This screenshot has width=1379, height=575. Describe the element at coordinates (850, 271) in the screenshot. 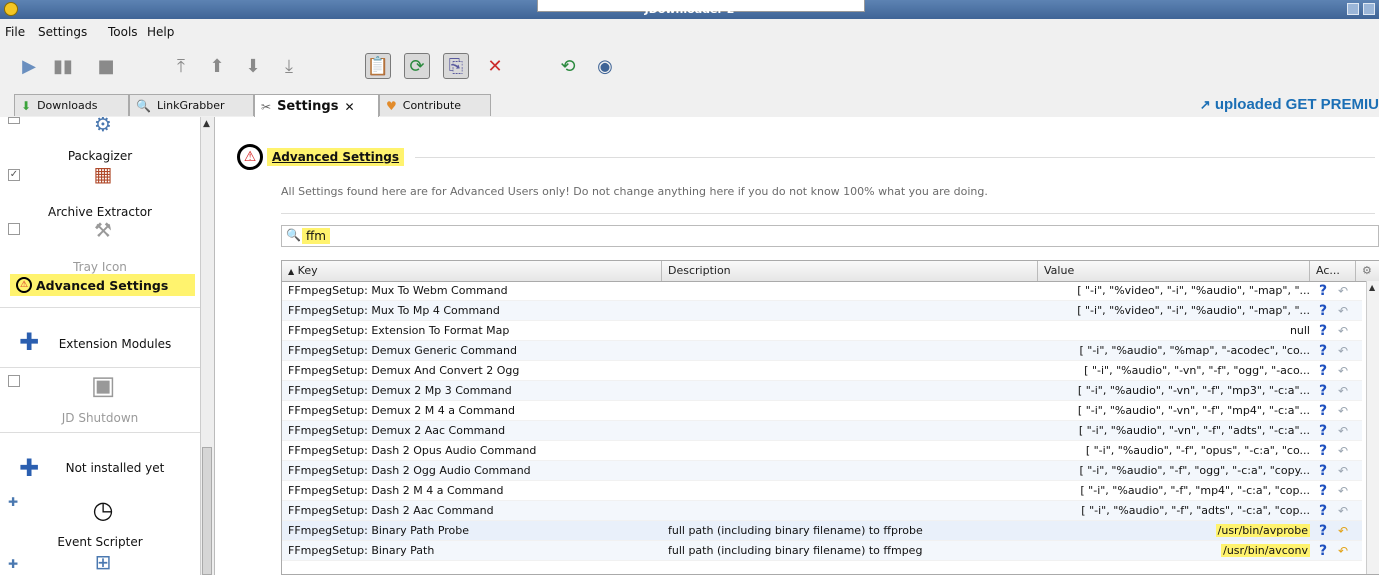

I see `column-description: Description` at that location.